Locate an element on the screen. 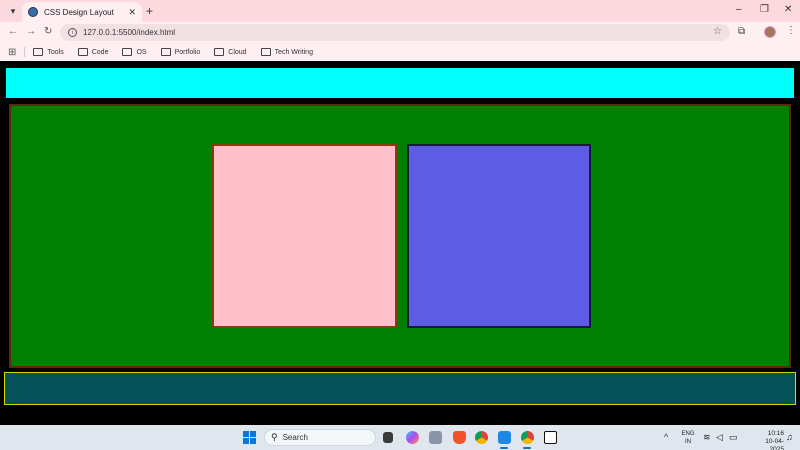 This screenshot has height=450, width=800. pink-box is located at coordinates (304, 236).